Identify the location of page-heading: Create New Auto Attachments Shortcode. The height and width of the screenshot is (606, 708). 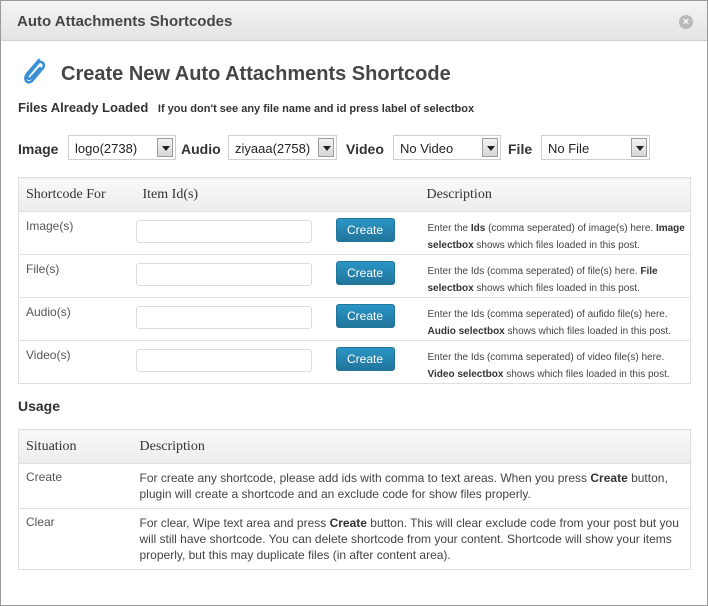
(235, 74).